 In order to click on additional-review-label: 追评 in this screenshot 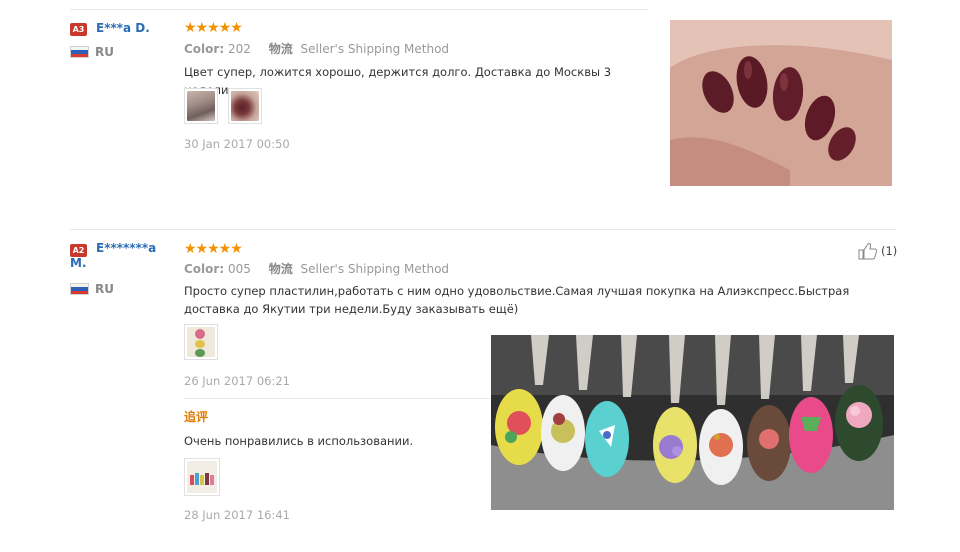, I will do `click(196, 417)`.